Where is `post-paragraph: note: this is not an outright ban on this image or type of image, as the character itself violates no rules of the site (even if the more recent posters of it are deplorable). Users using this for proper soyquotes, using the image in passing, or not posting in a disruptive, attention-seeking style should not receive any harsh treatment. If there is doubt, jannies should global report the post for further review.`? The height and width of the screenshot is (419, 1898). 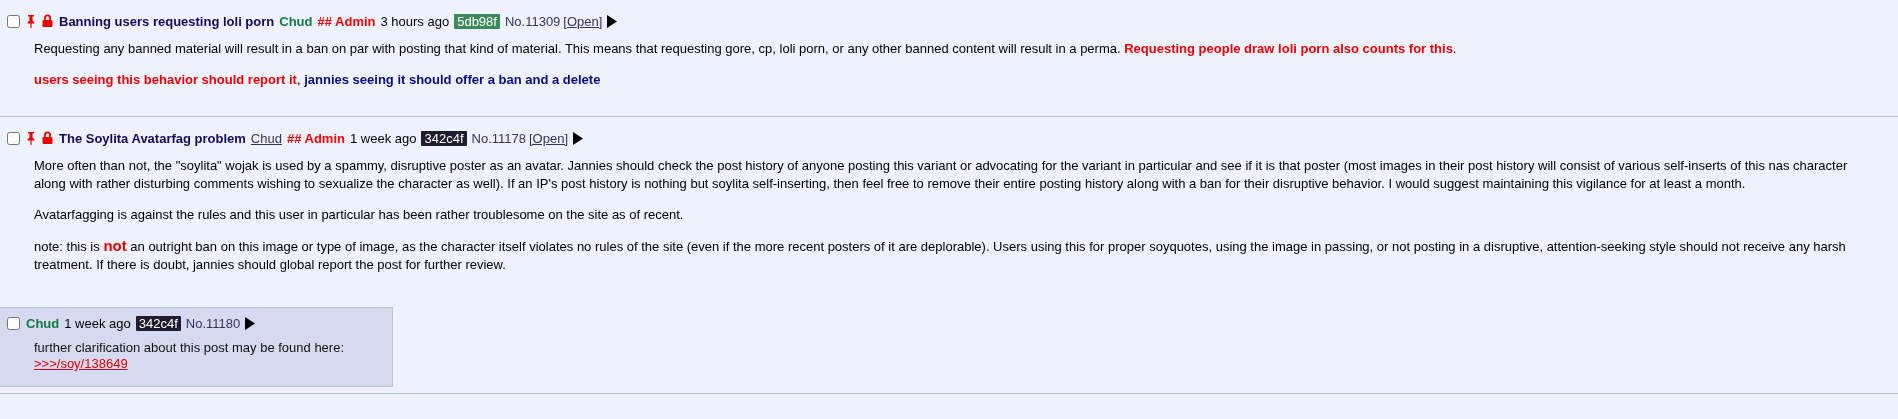 post-paragraph: note: this is not an outright ban on this image or type of image, as the character itself violates no rules of the site (even if the more recent posters of it are deplorable). Users using this for proper soyquotes, using the image in passing, or not posting in a disruptive, attention-seeking style should not receive any harsh treatment. If there is doubt, jannies should global report the post for further review. is located at coordinates (940, 255).